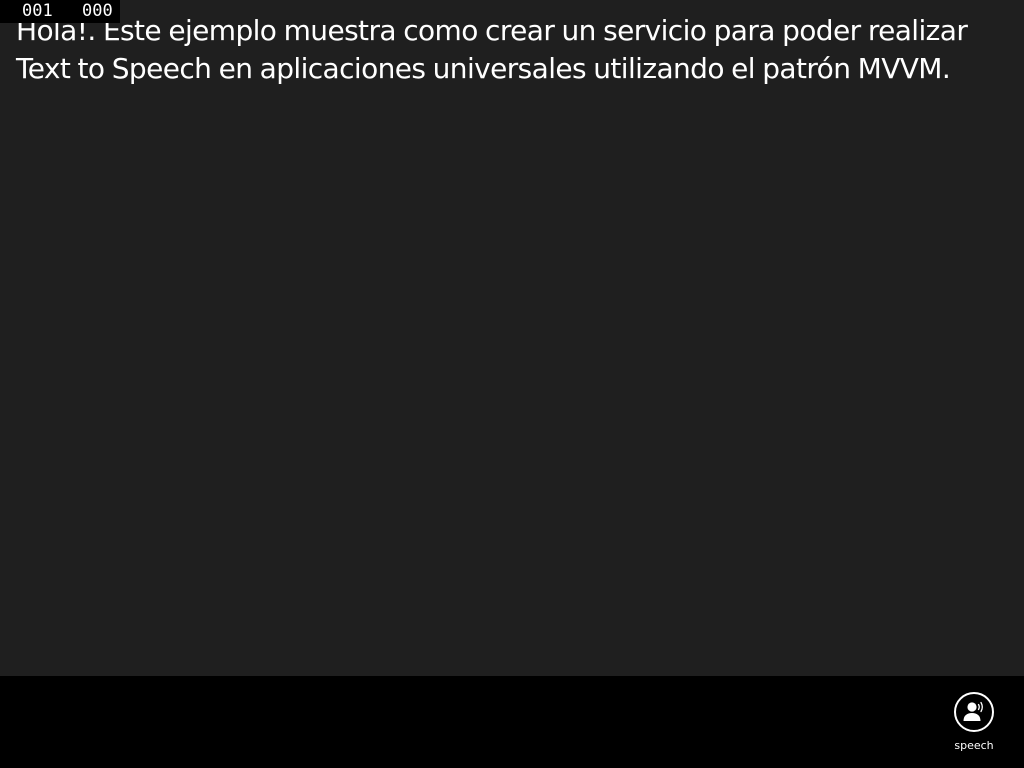 The height and width of the screenshot is (768, 1024). Describe the element at coordinates (974, 745) in the screenshot. I see `speech-button-label: speech` at that location.